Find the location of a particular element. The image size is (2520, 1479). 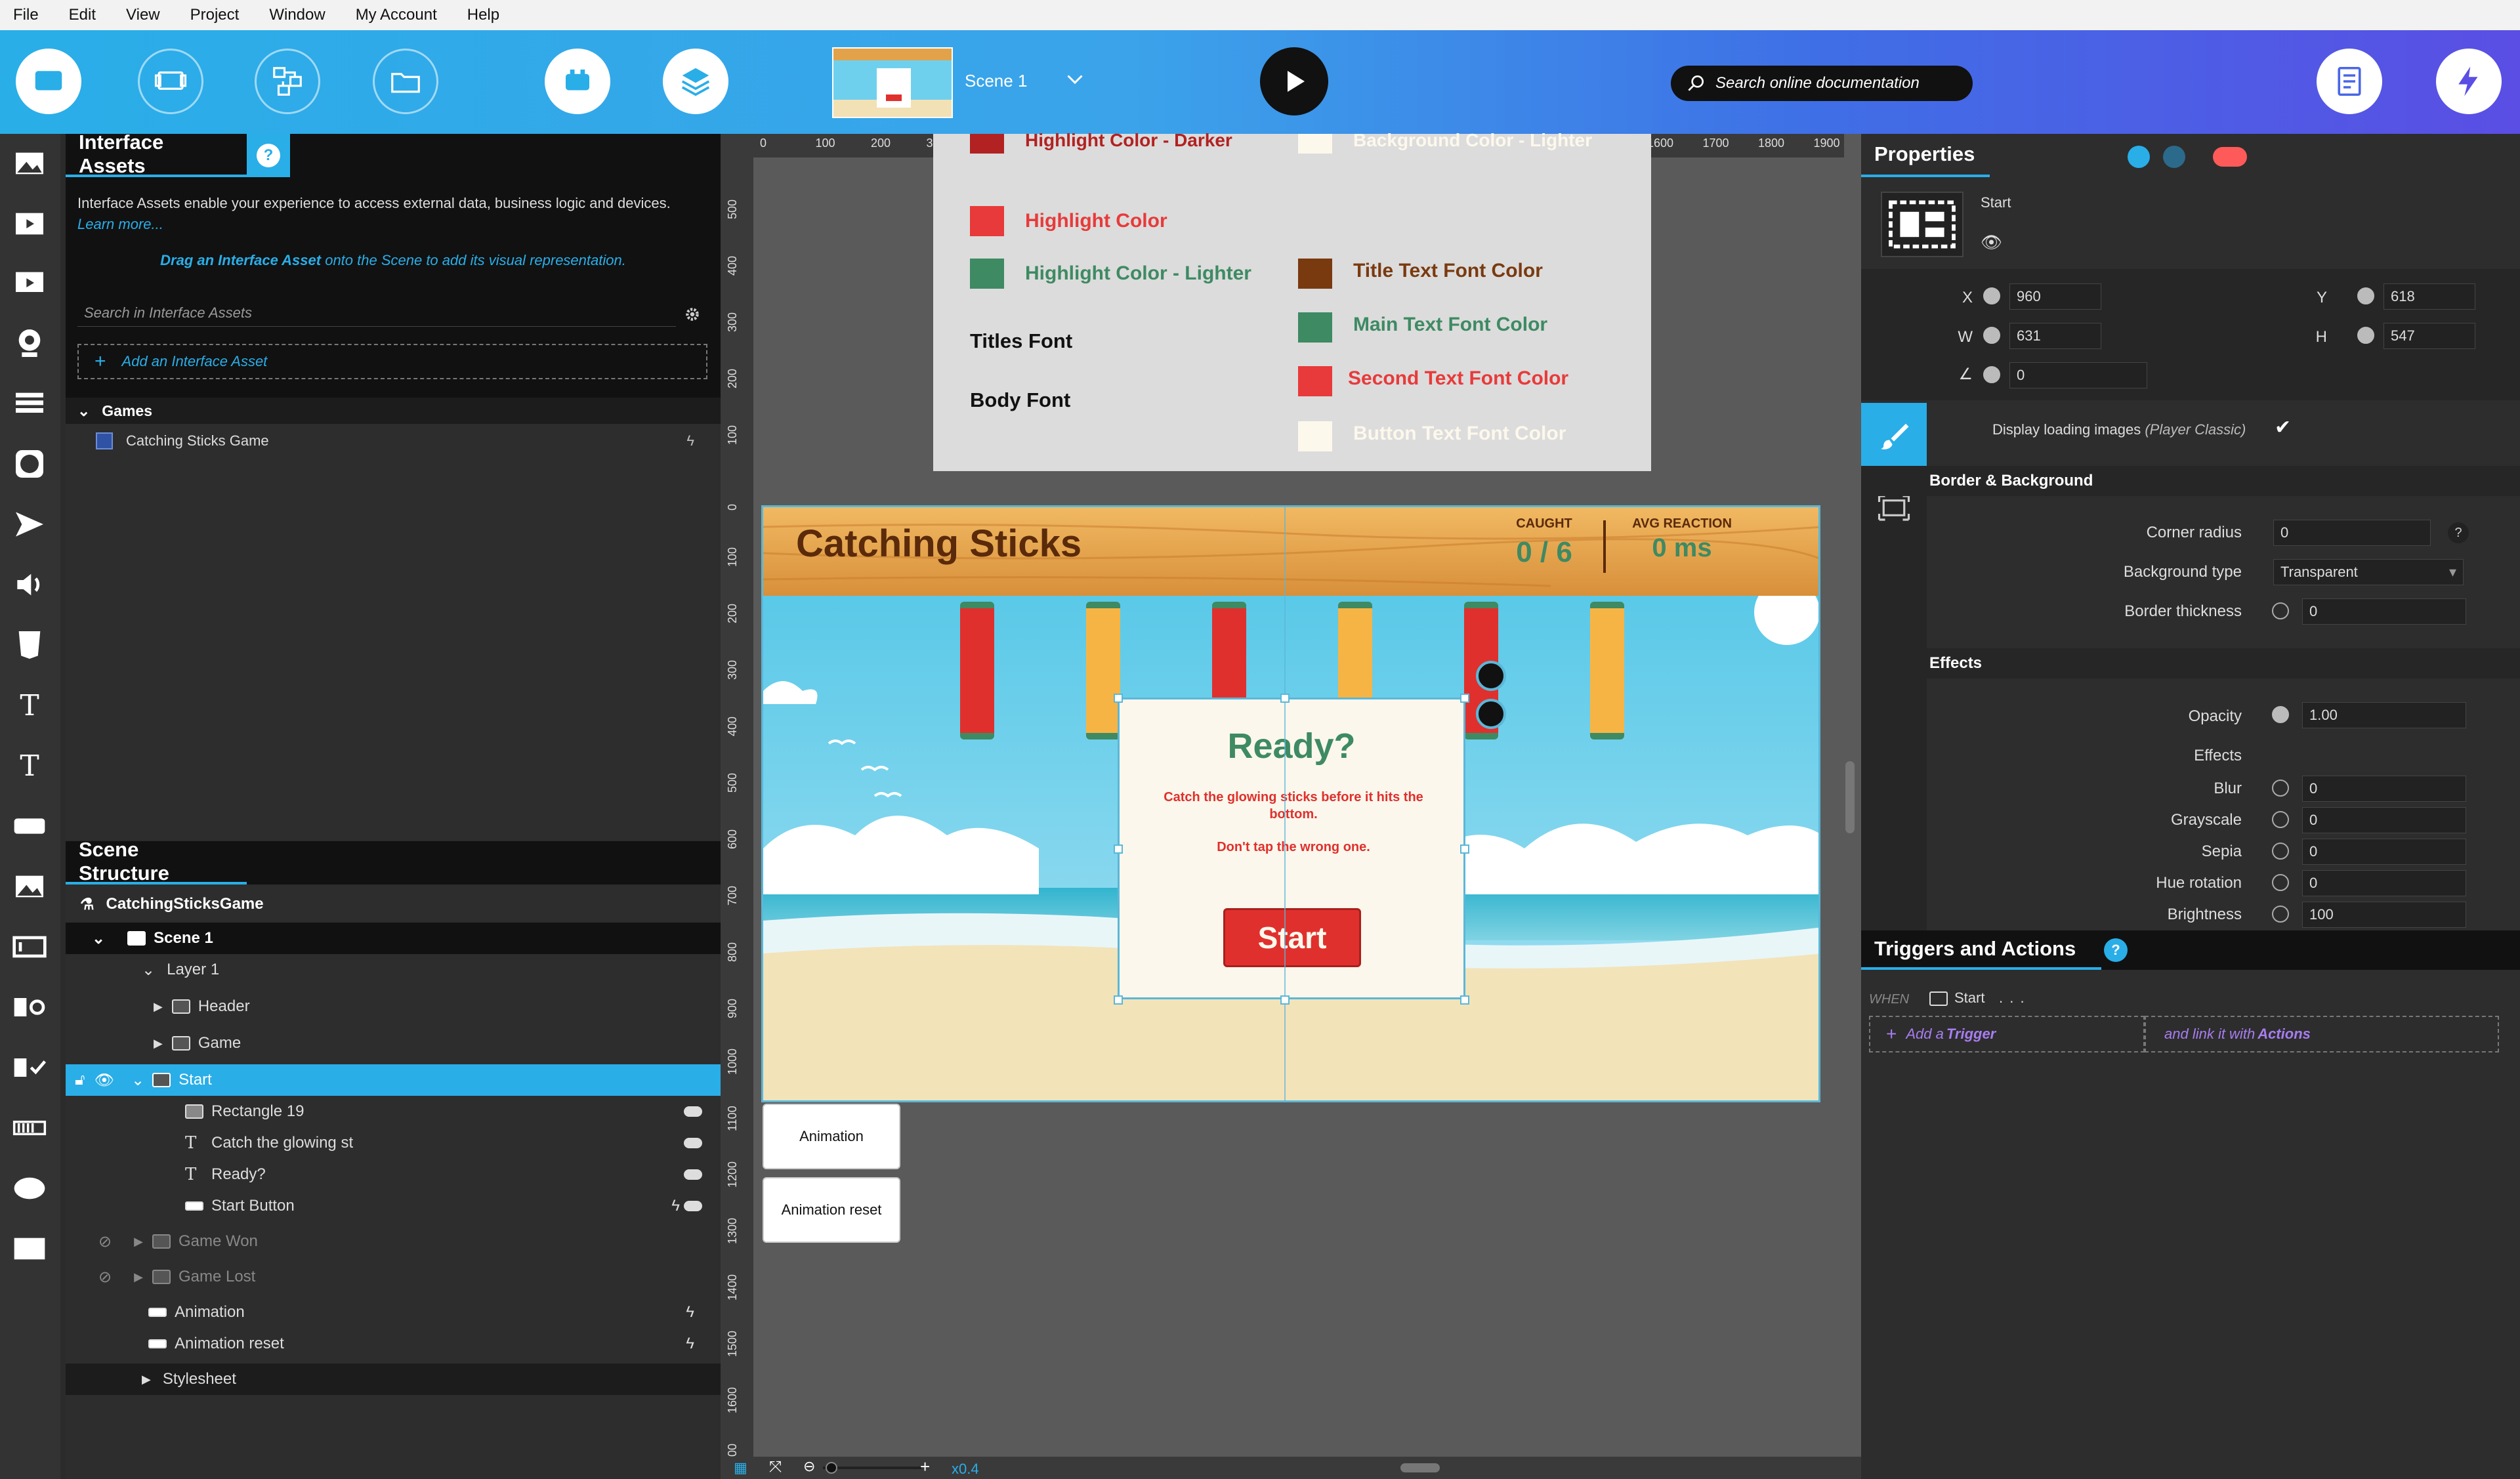

trigger-more: . . . is located at coordinates (2012, 998).